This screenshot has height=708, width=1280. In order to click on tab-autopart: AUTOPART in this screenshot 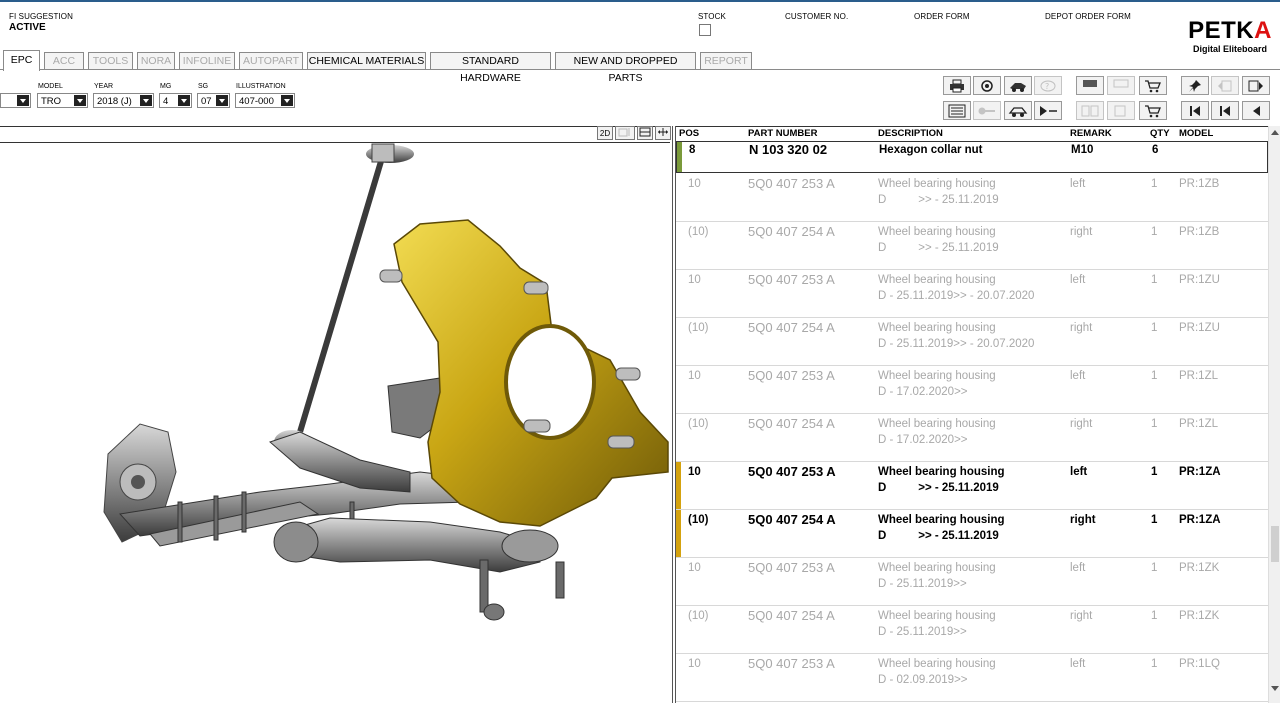, I will do `click(271, 60)`.